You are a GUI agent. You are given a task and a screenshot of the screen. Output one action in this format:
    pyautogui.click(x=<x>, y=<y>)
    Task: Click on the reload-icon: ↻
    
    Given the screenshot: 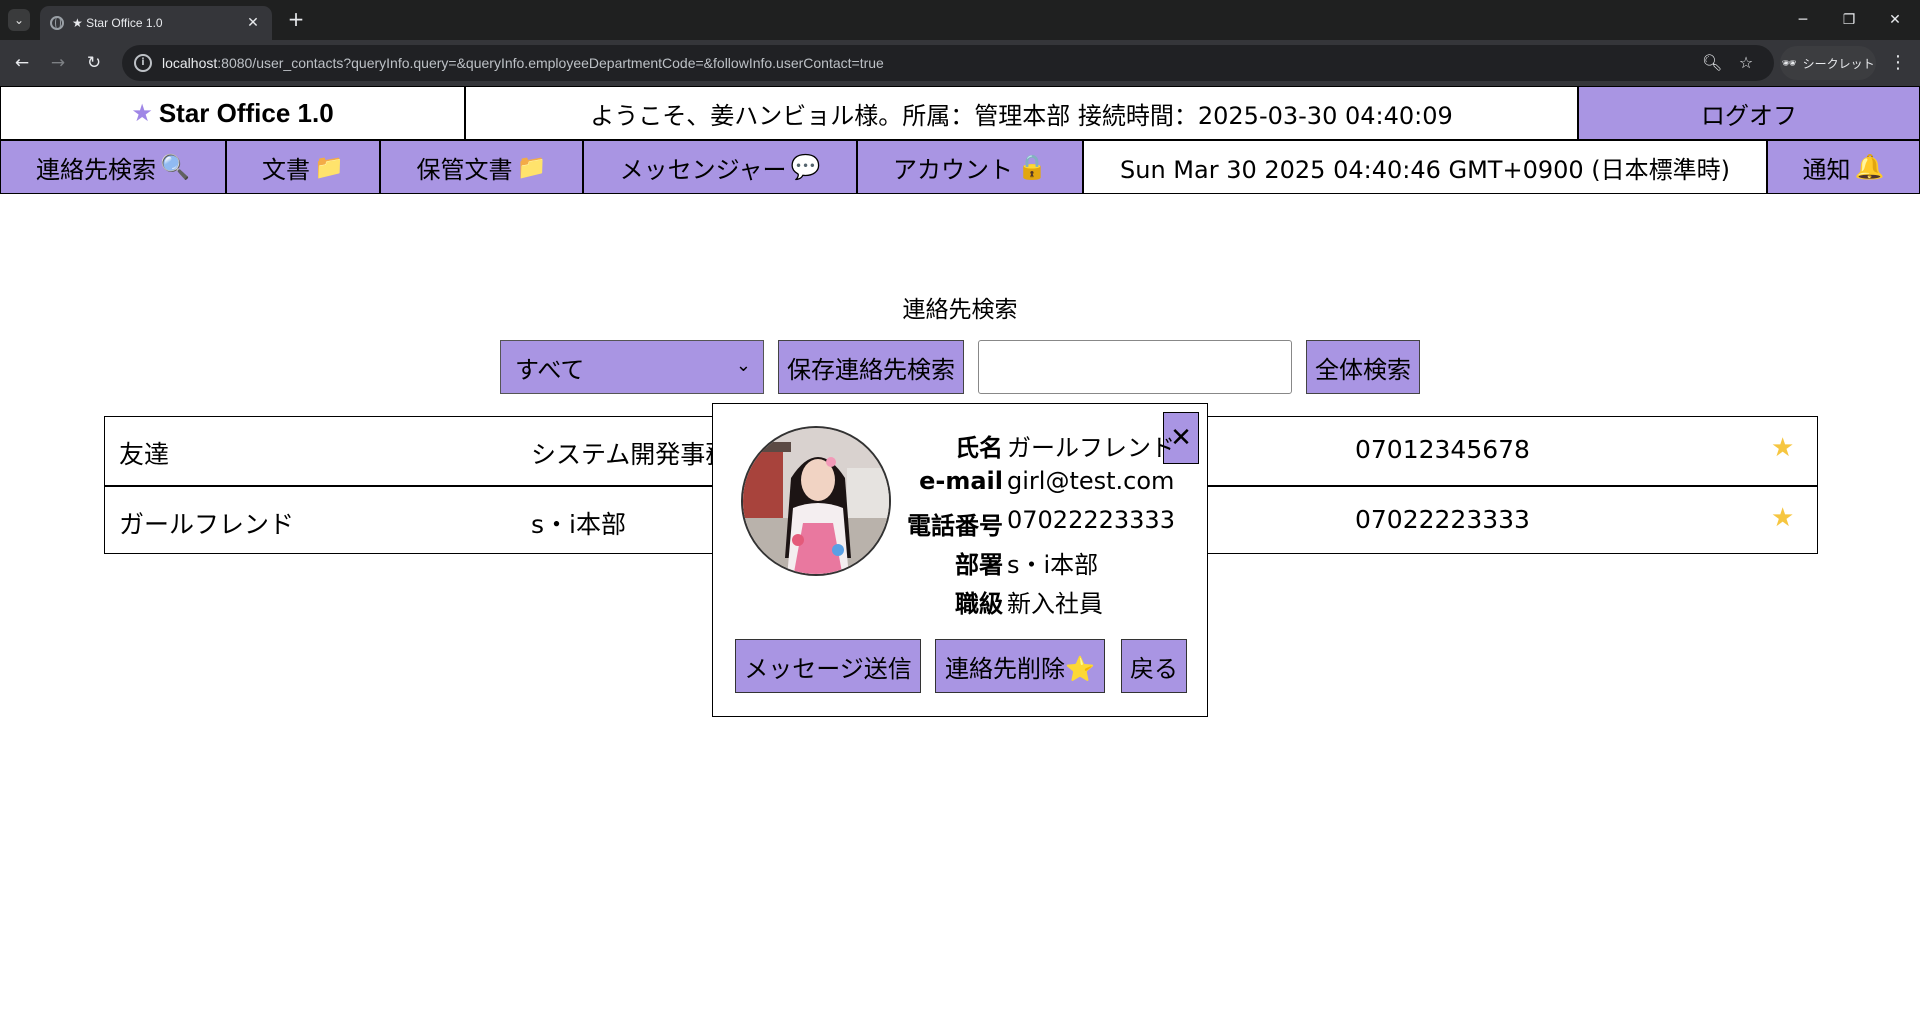 What is the action you would take?
    pyautogui.click(x=94, y=63)
    